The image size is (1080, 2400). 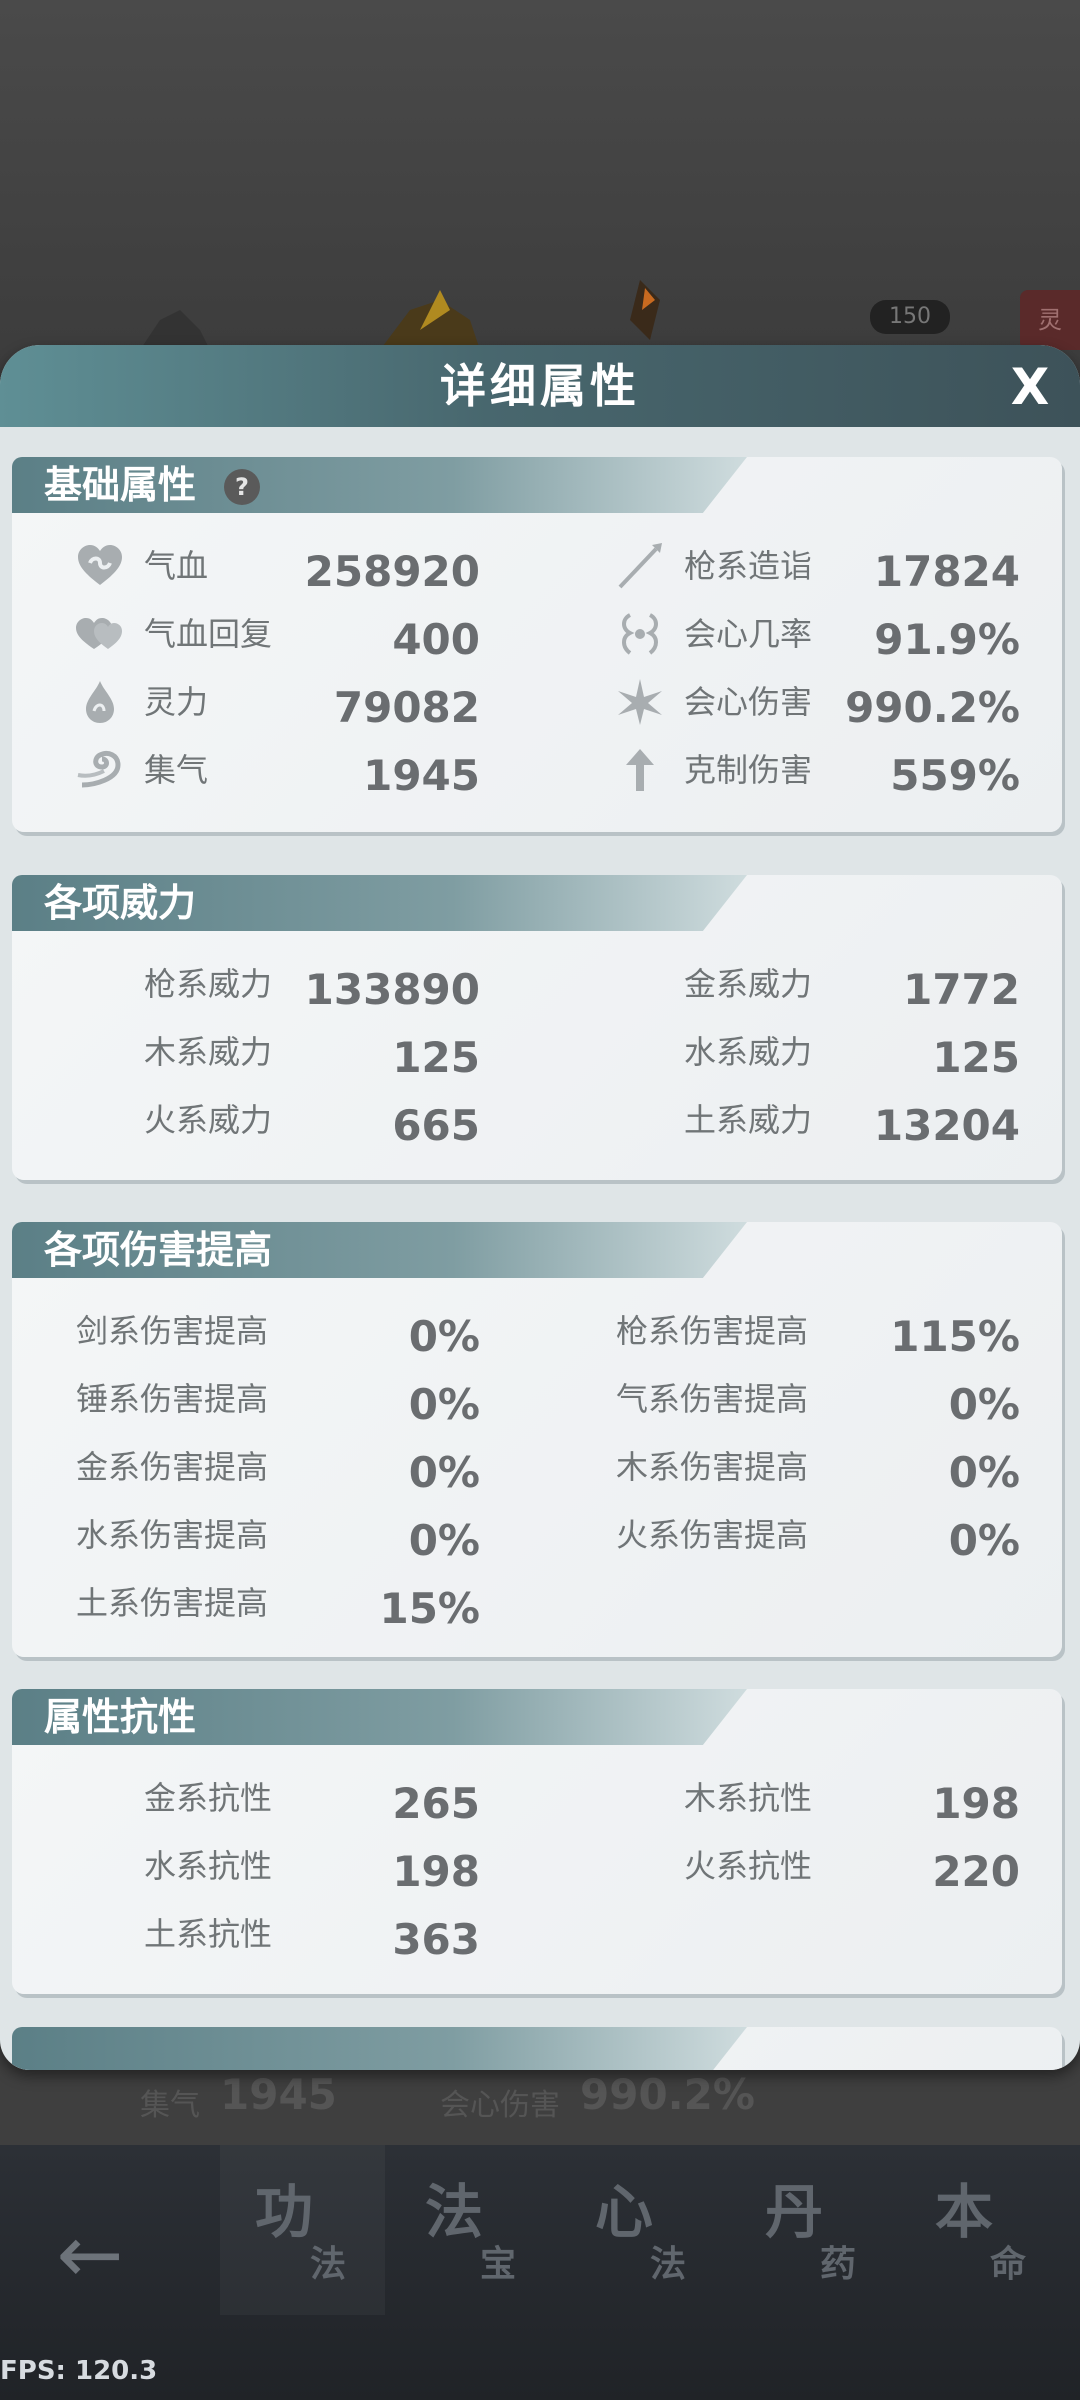 What do you see at coordinates (946, 571) in the screenshot?
I see `stat-value: 17824` at bounding box center [946, 571].